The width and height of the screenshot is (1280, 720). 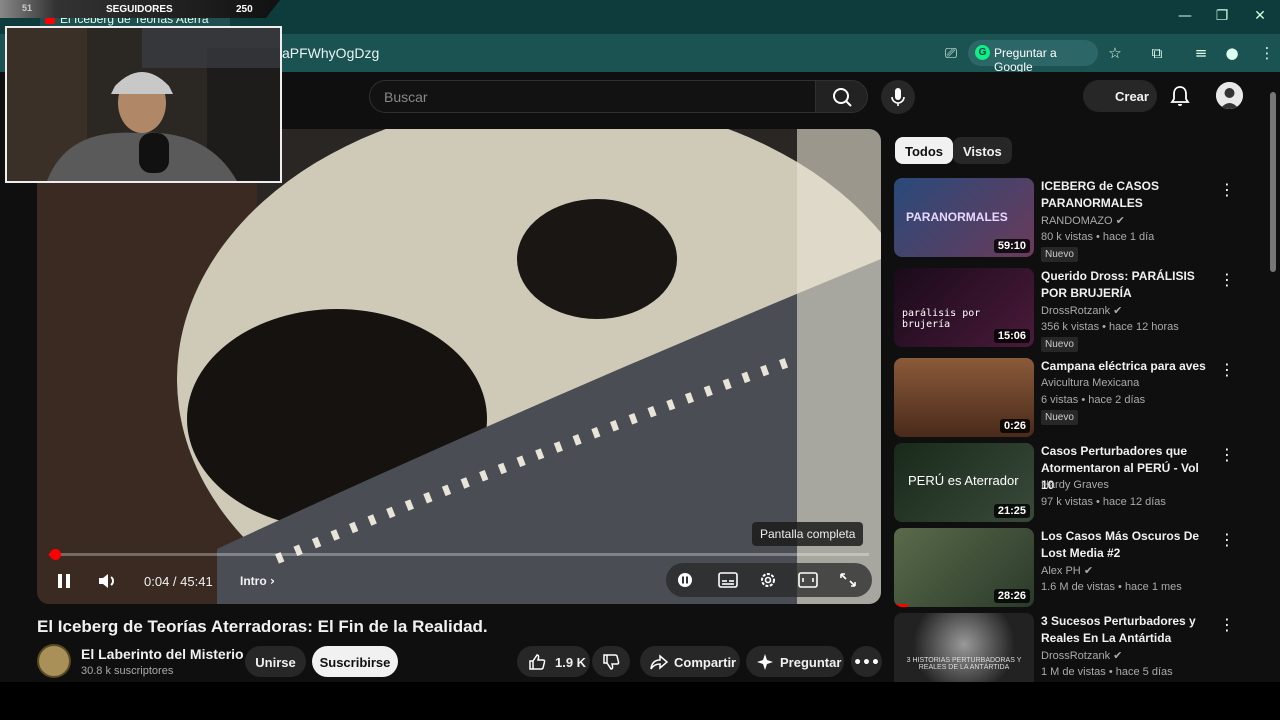 I want to click on subscriber-count: 30.8 k suscriptores, so click(x=127, y=671).